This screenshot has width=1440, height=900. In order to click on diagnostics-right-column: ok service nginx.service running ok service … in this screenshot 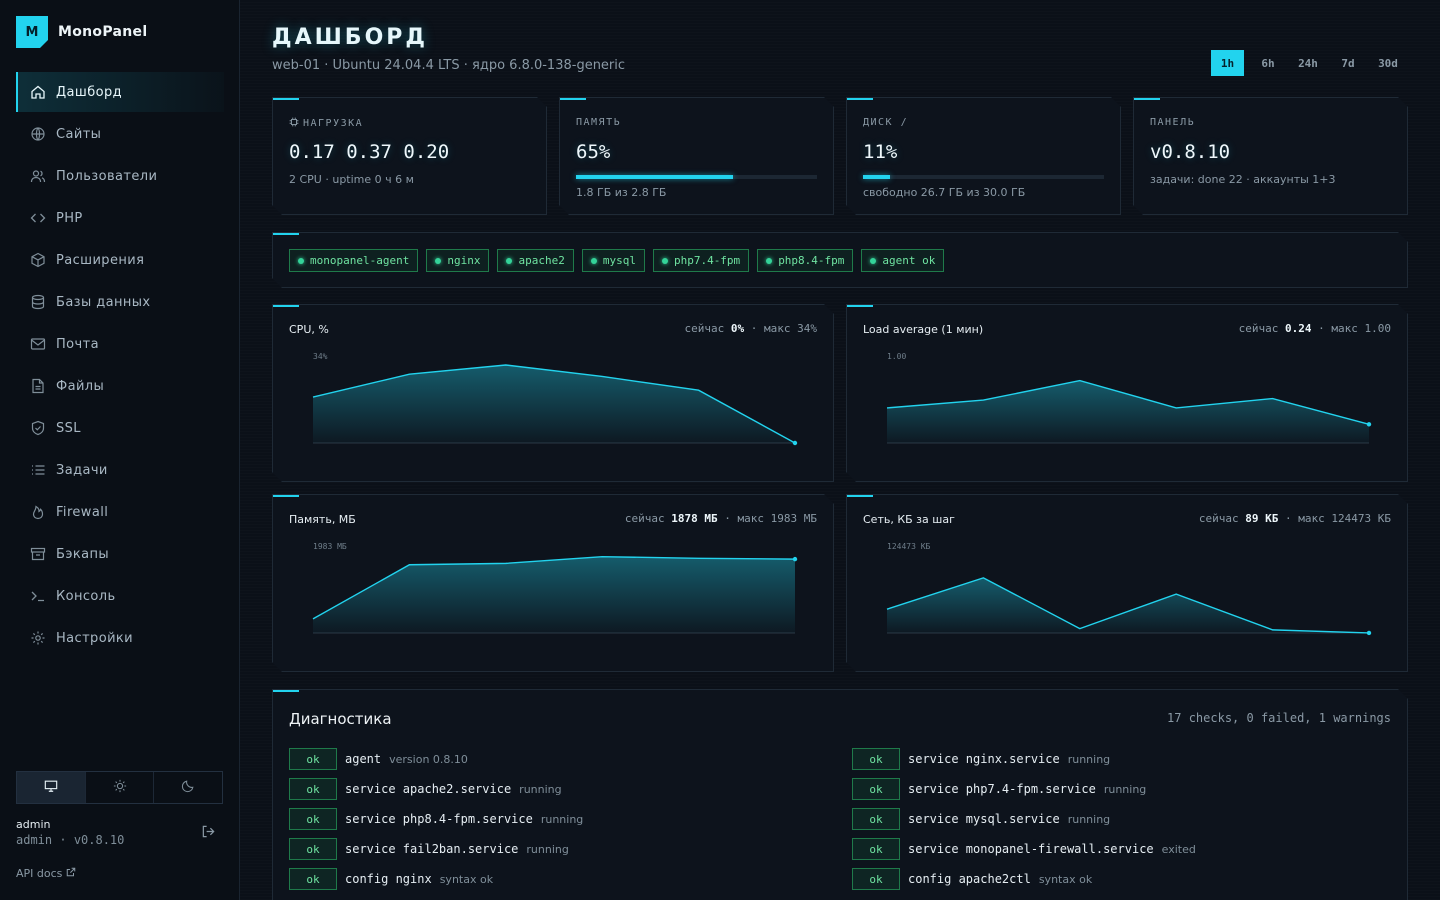, I will do `click(1102, 819)`.